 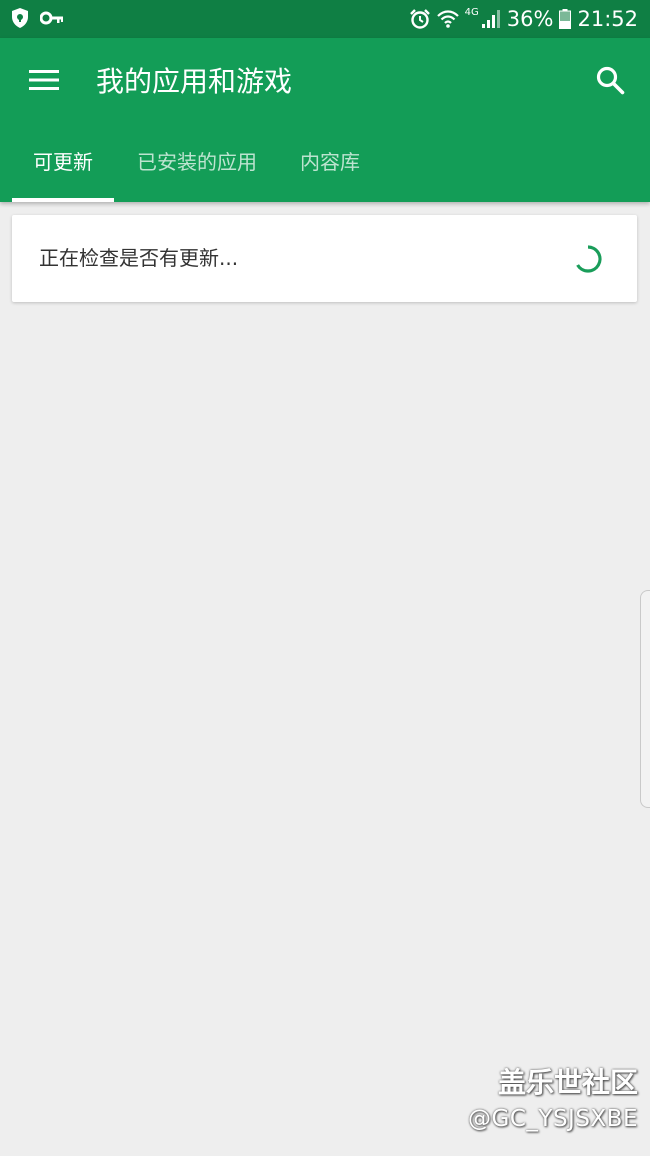 What do you see at coordinates (63, 200) in the screenshot?
I see `tab-indicator` at bounding box center [63, 200].